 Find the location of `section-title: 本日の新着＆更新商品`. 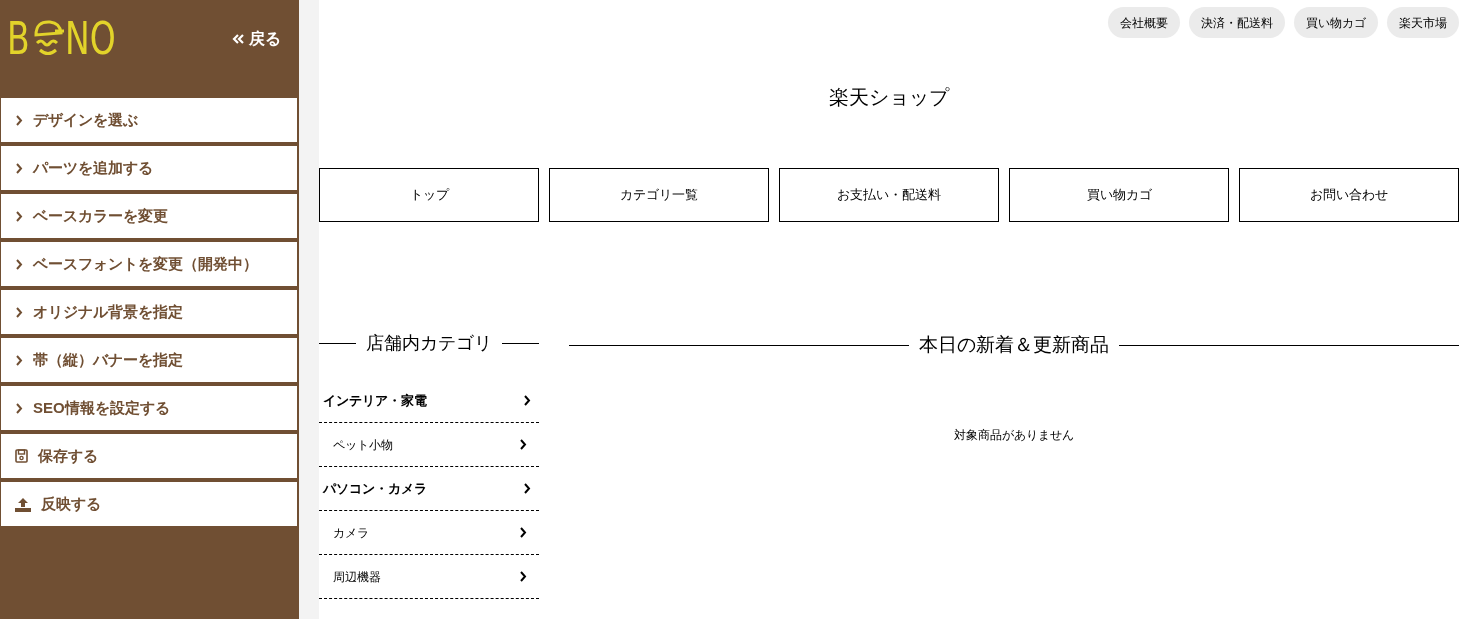

section-title: 本日の新着＆更新商品 is located at coordinates (1014, 345).